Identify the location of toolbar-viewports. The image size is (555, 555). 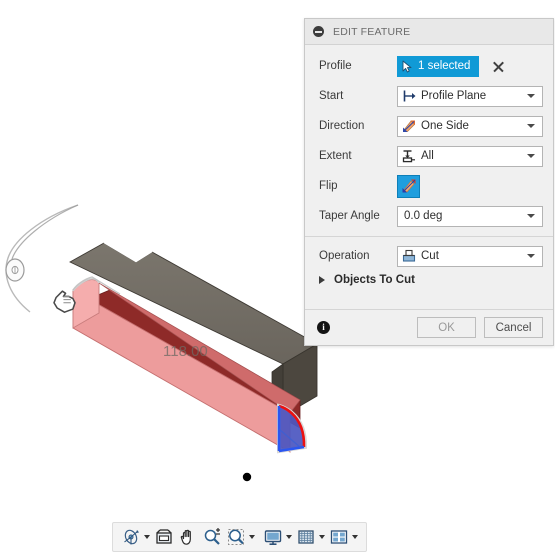
(343, 537).